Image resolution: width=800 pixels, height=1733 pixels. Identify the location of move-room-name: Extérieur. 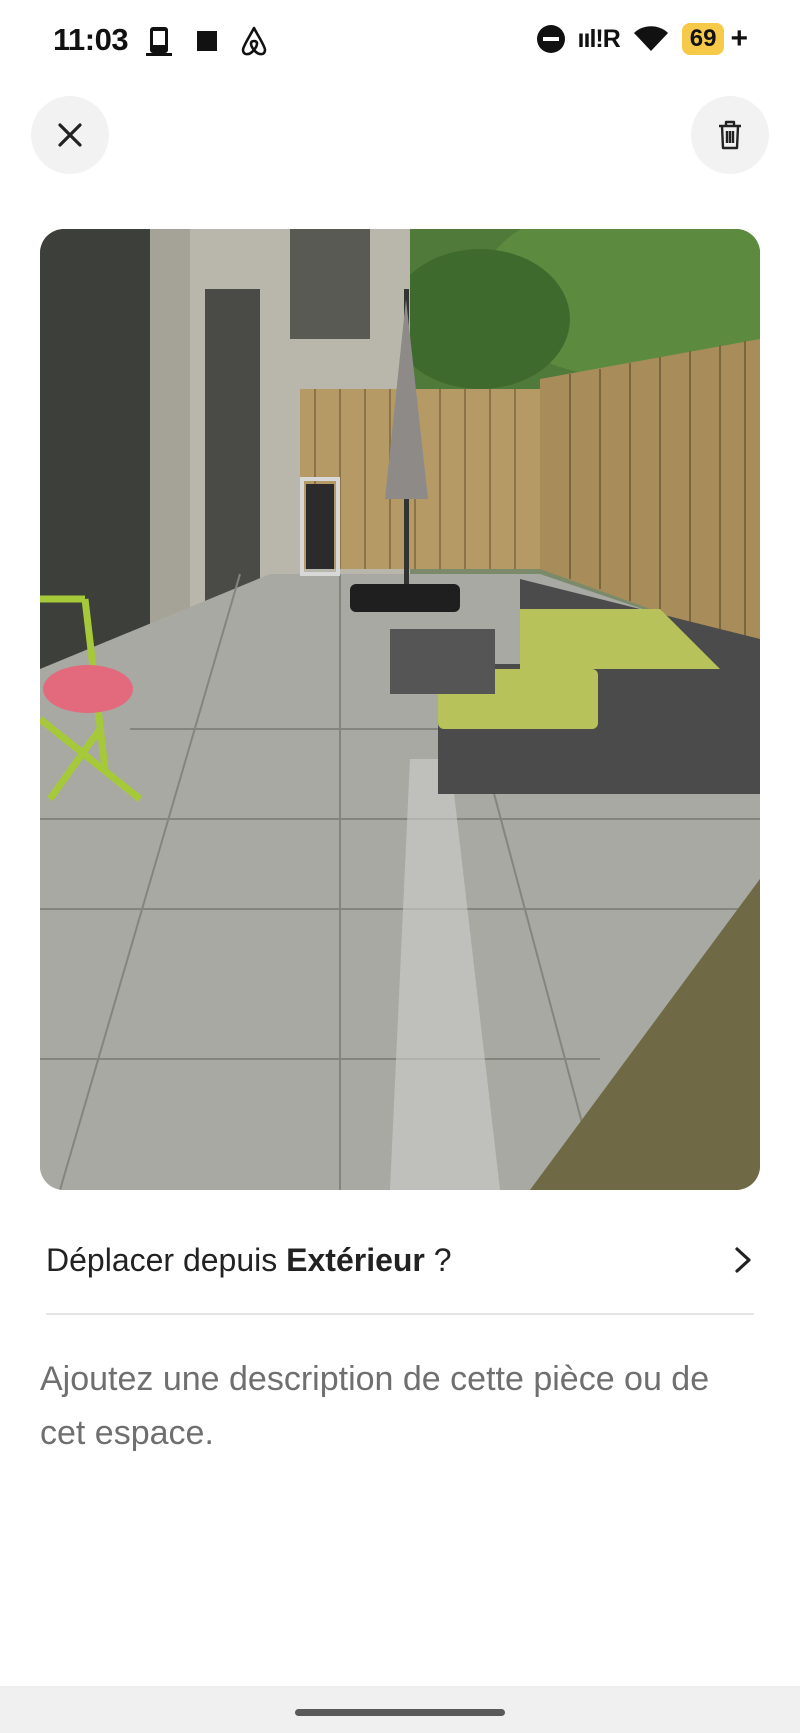
(355, 1259).